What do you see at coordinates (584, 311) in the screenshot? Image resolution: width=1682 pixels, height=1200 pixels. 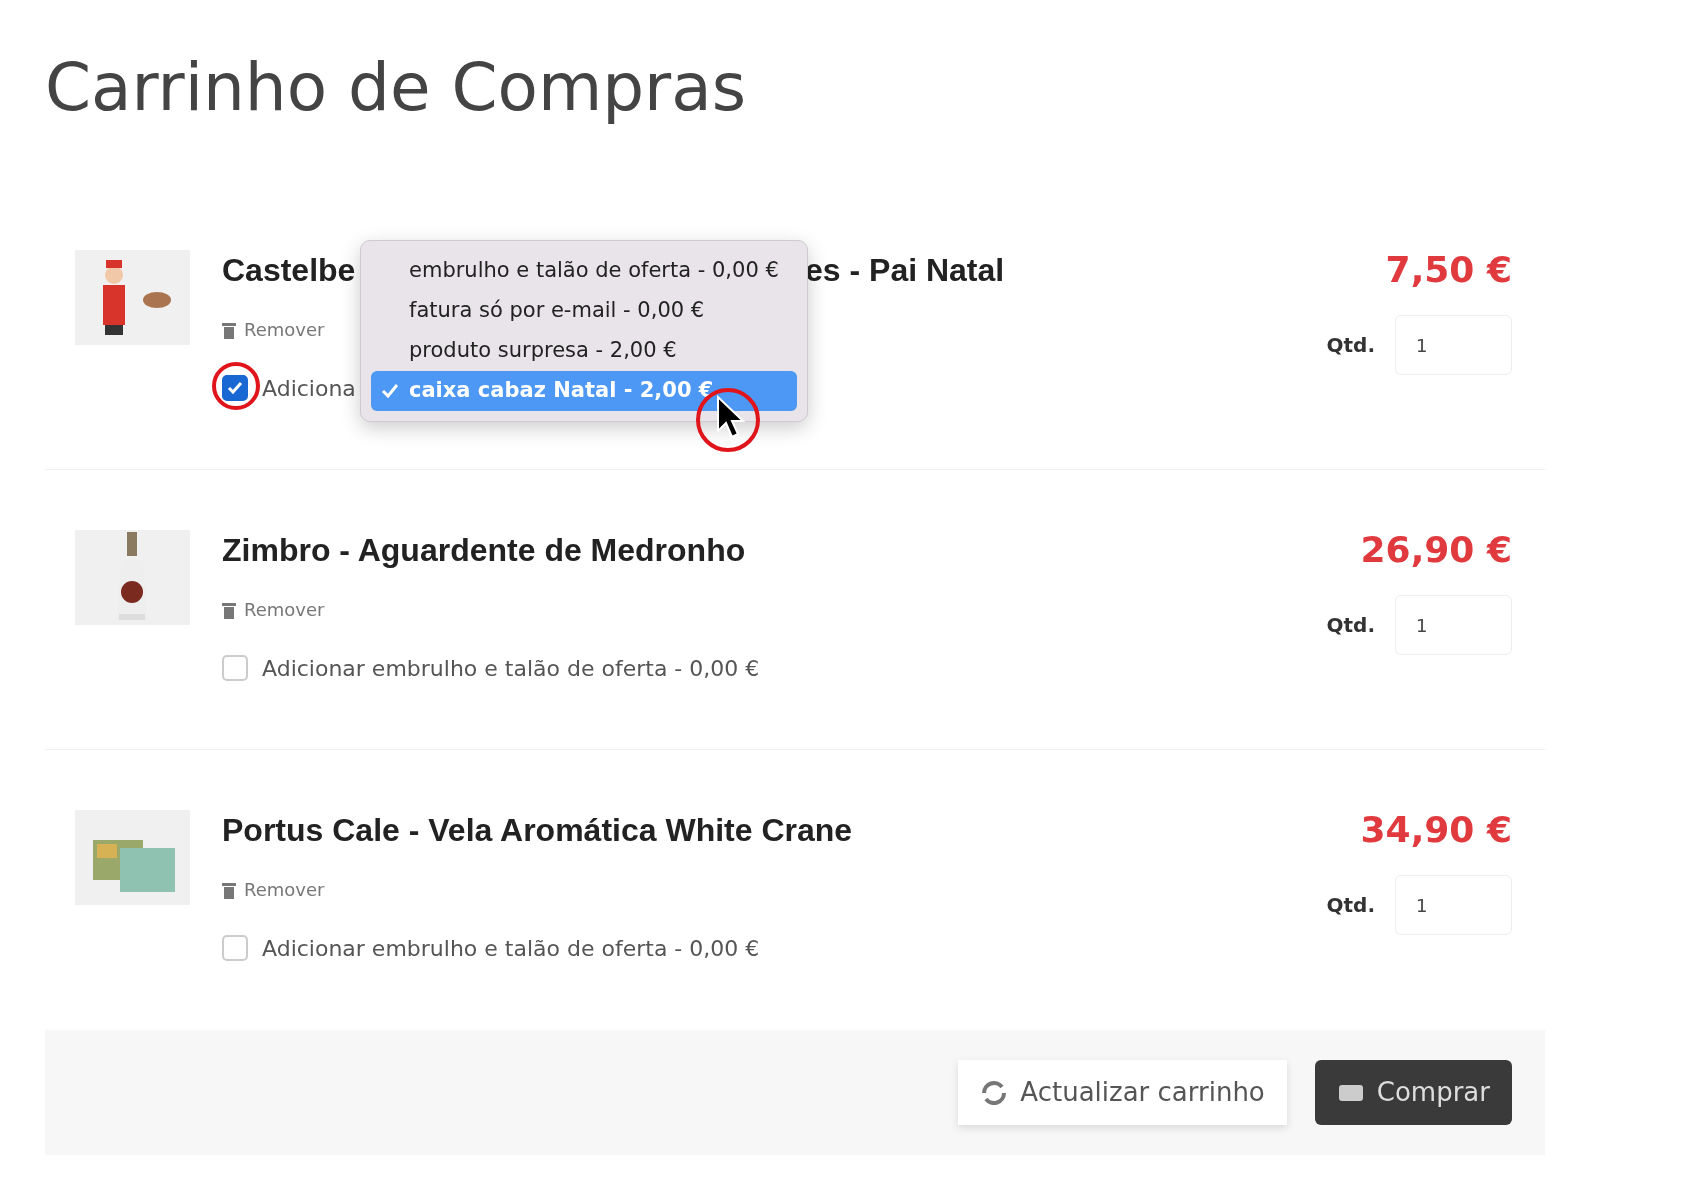 I see `menu-option: fatura só por e-mail - 0,00 €` at bounding box center [584, 311].